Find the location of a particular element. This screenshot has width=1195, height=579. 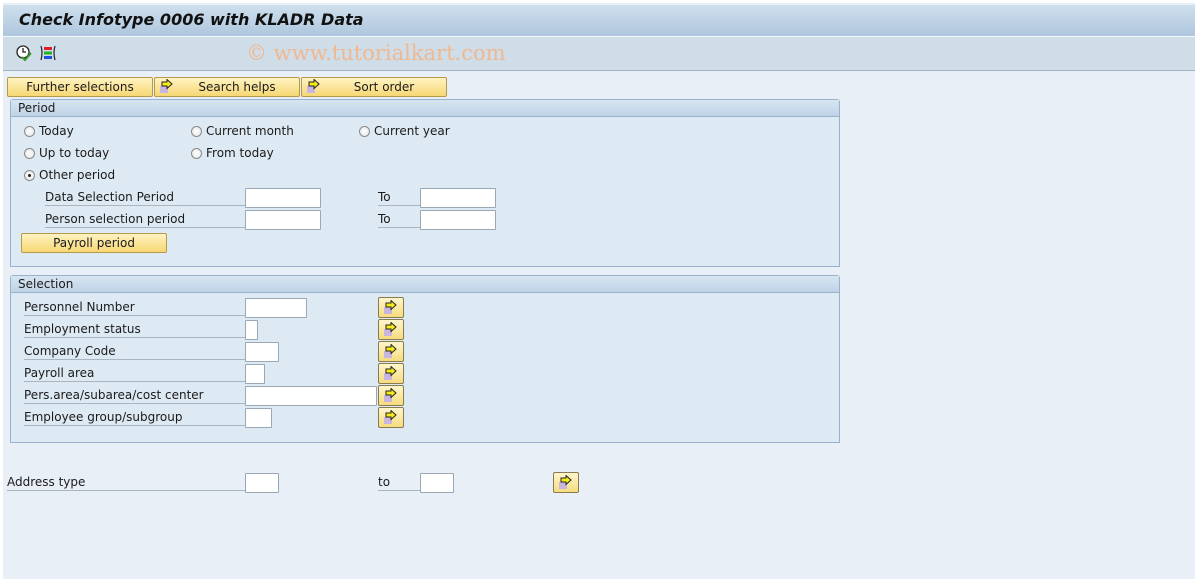

person-selection-period-label: Person selection period is located at coordinates (145, 219).